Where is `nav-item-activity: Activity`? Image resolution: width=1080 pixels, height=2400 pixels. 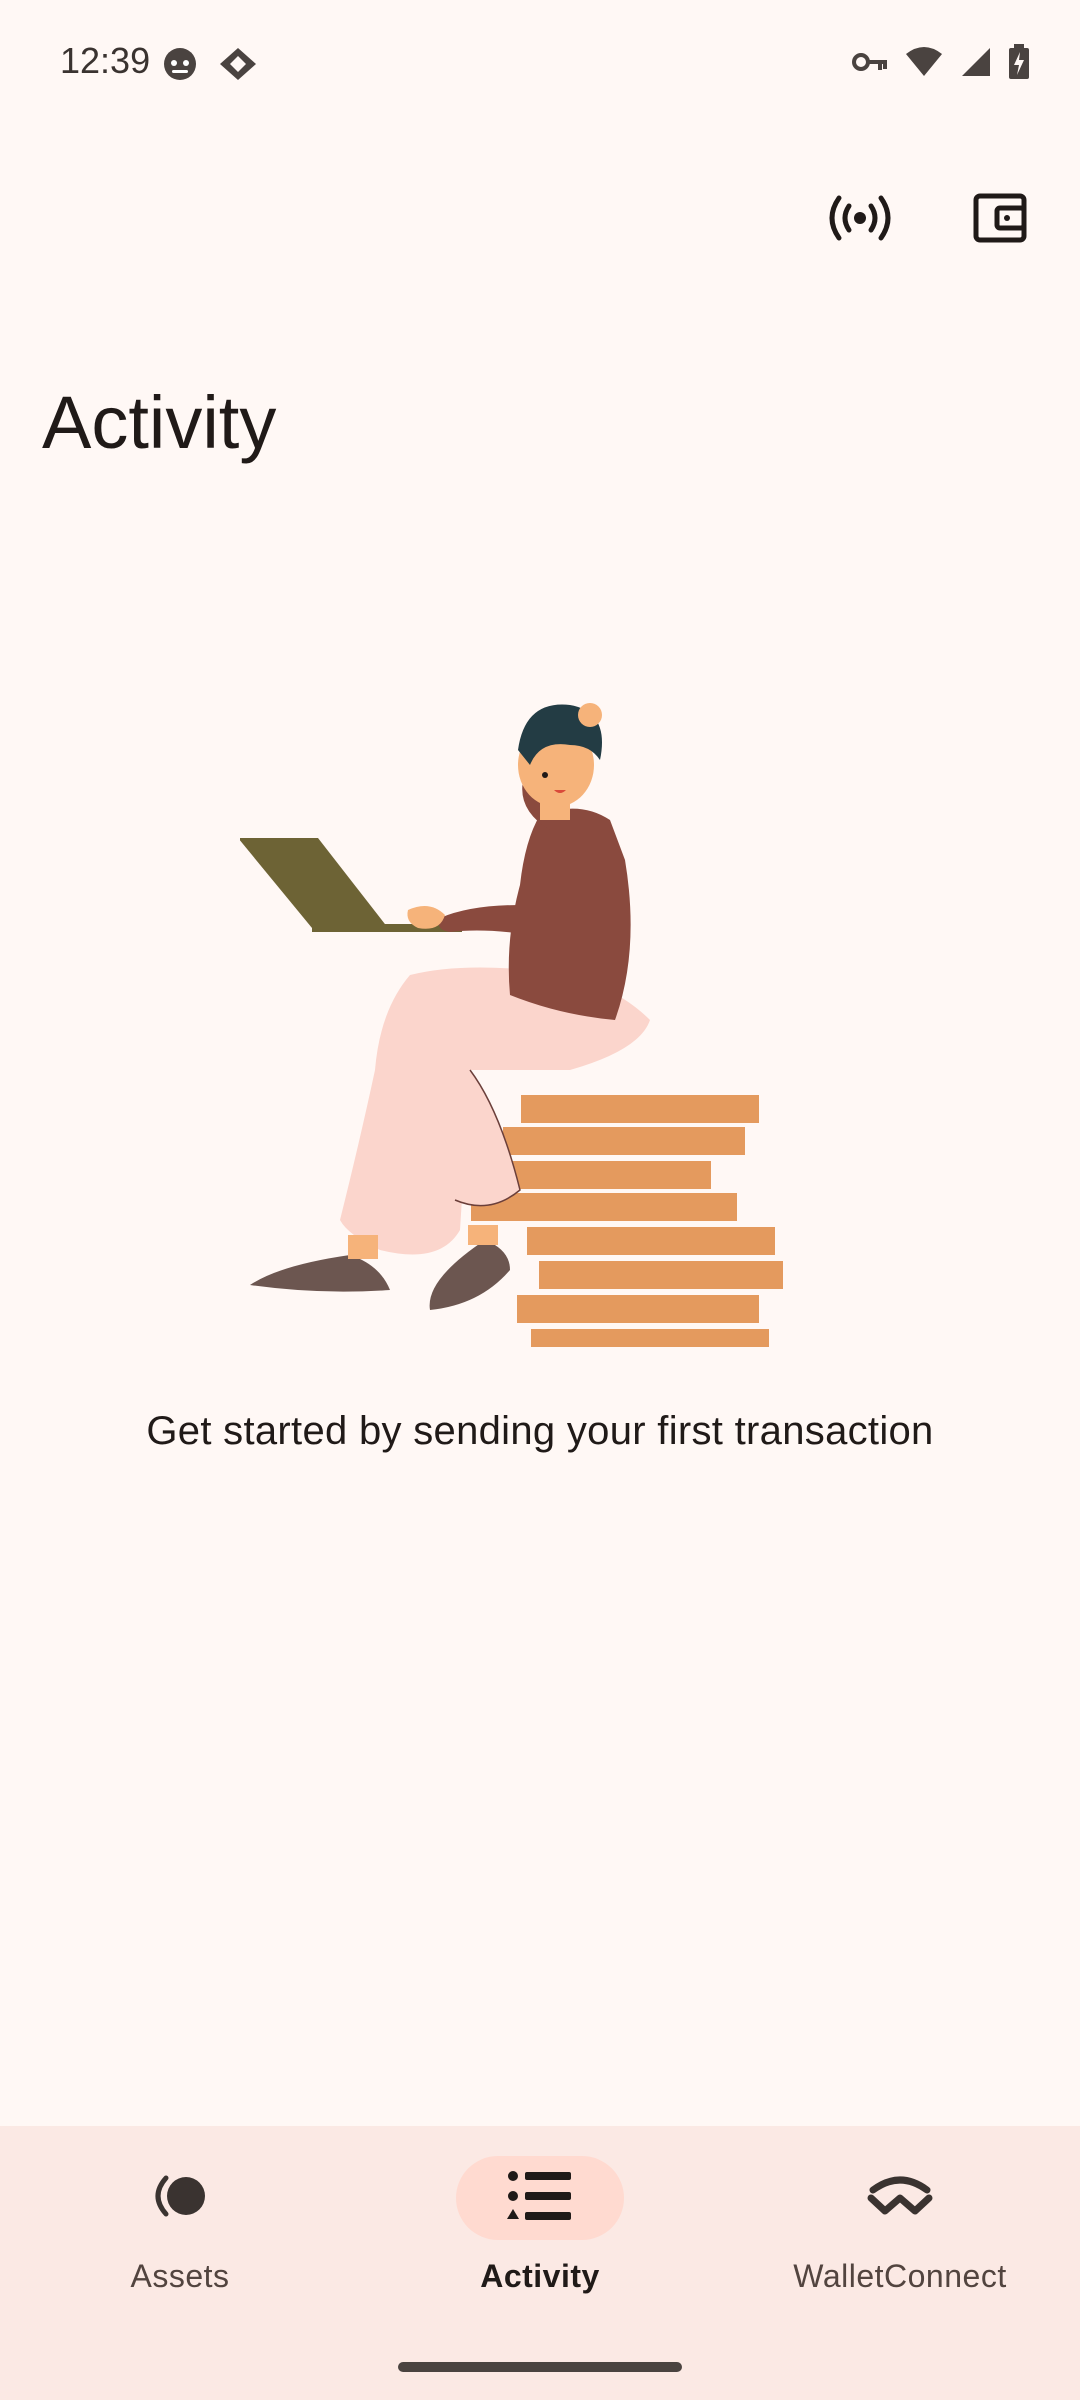 nav-item-activity: Activity is located at coordinates (540, 2236).